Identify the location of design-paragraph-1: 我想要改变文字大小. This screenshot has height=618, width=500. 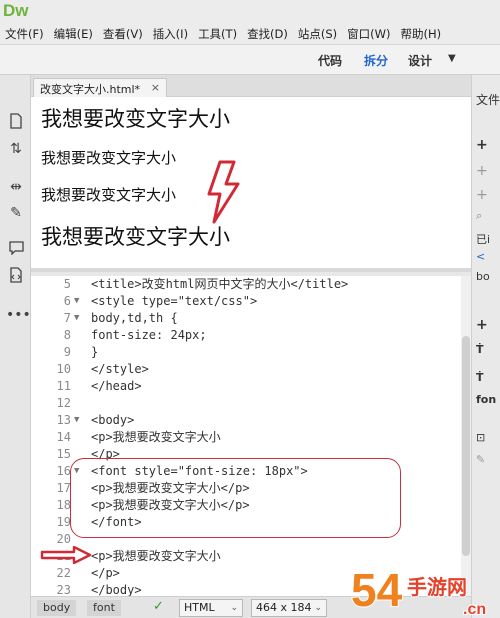
(135, 118).